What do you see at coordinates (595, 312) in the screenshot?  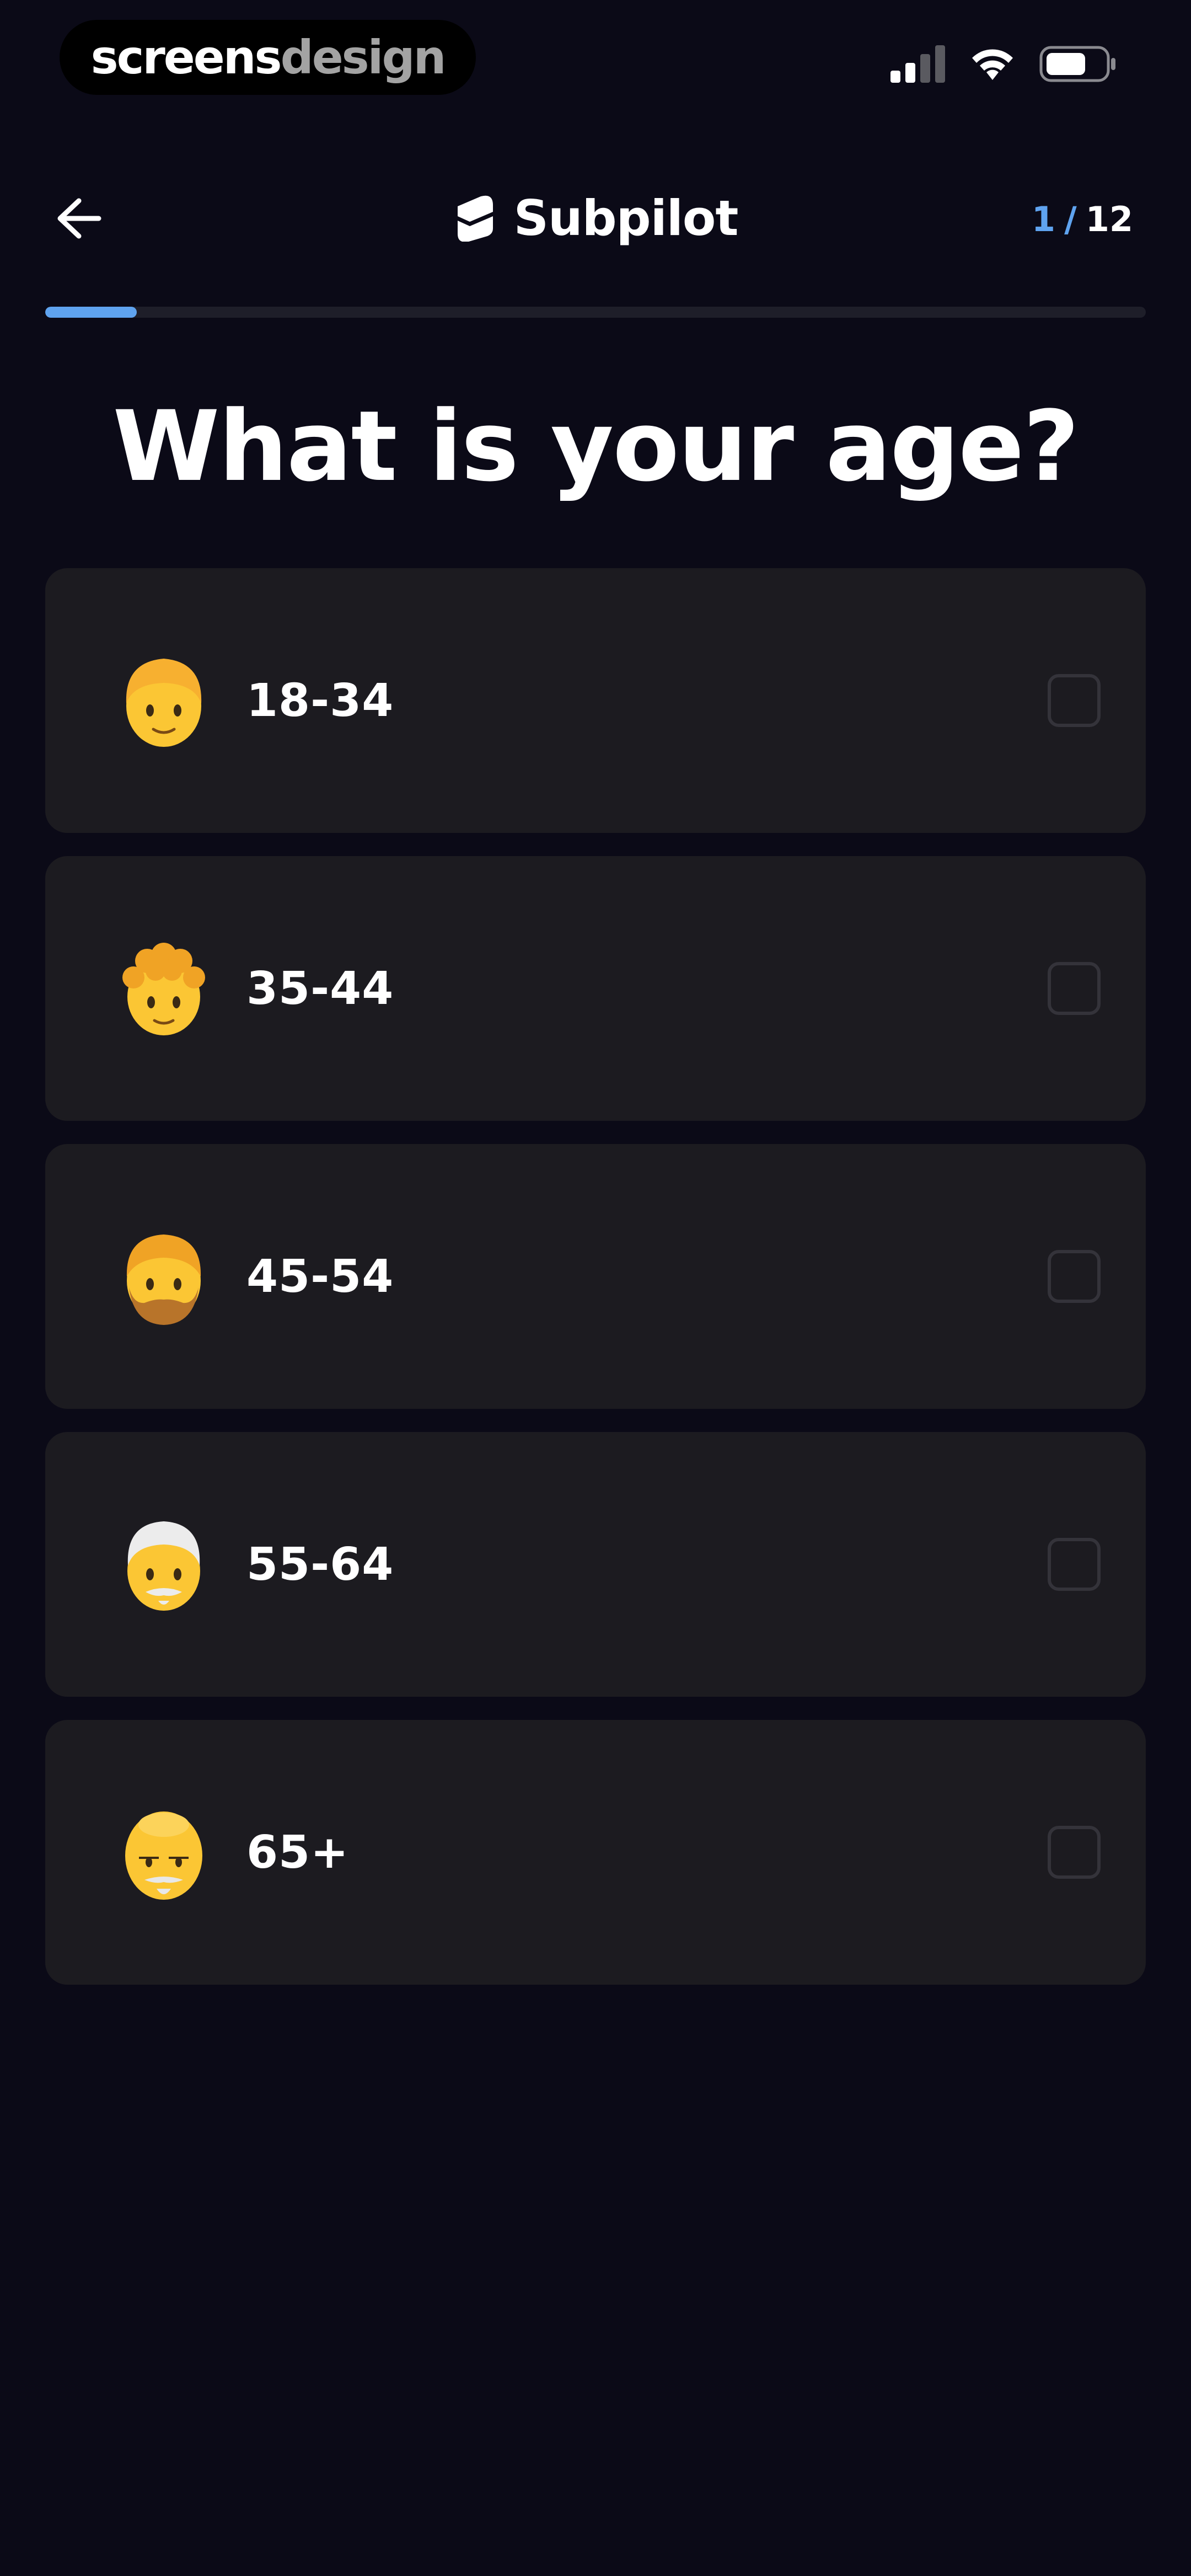 I see `progress-bar` at bounding box center [595, 312].